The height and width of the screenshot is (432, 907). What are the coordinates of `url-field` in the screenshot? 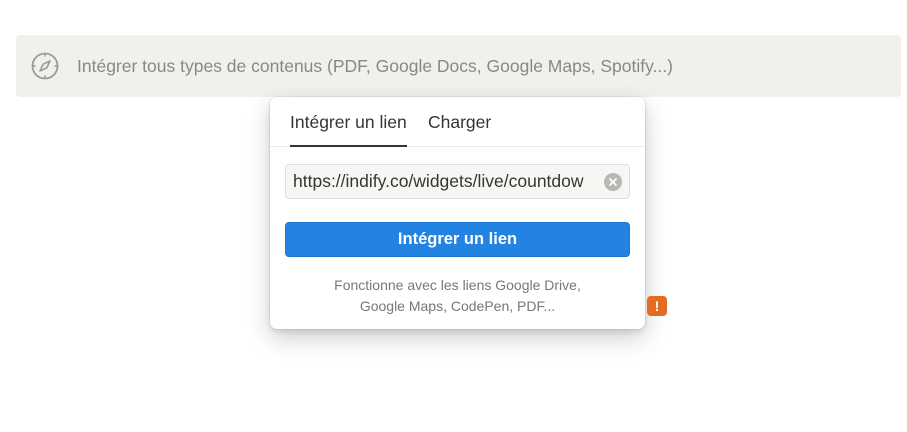 It's located at (457, 181).